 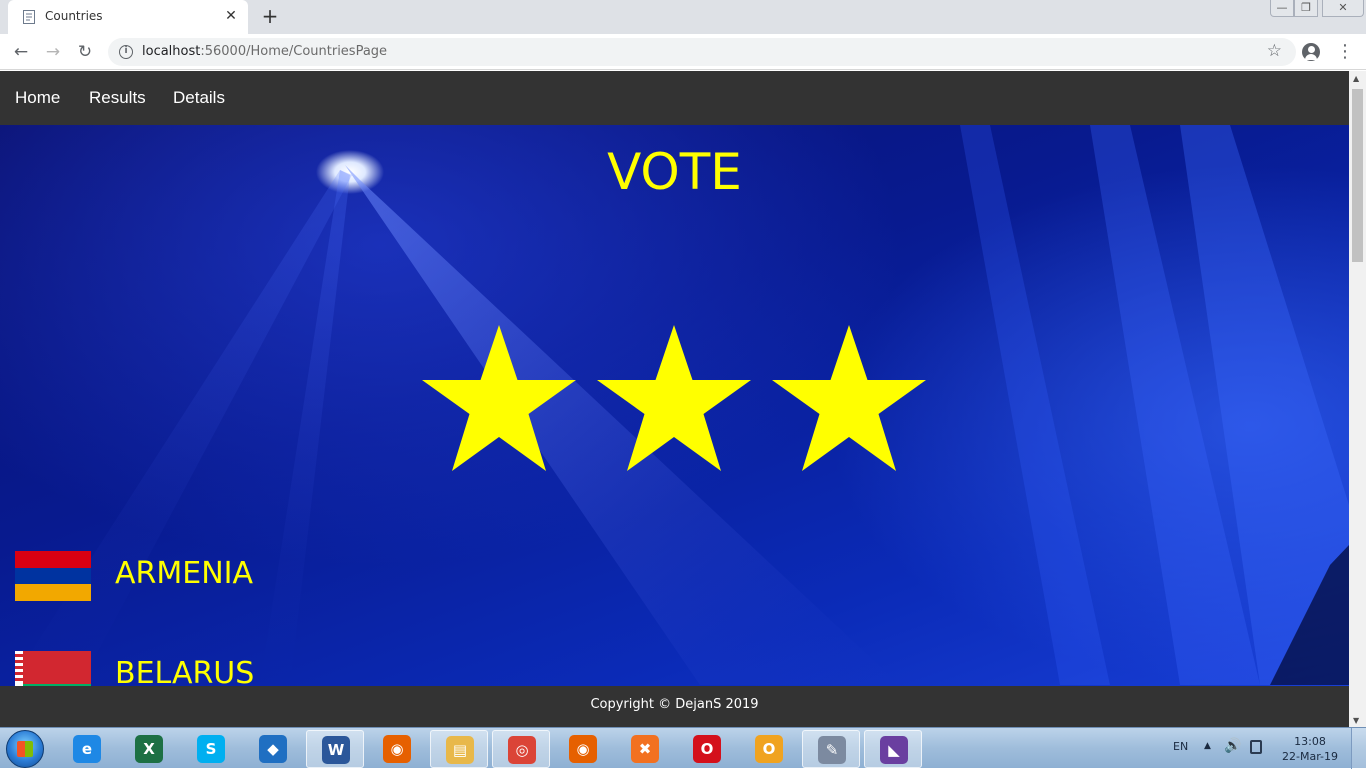 What do you see at coordinates (1256, 747) in the screenshot?
I see `network-icon` at bounding box center [1256, 747].